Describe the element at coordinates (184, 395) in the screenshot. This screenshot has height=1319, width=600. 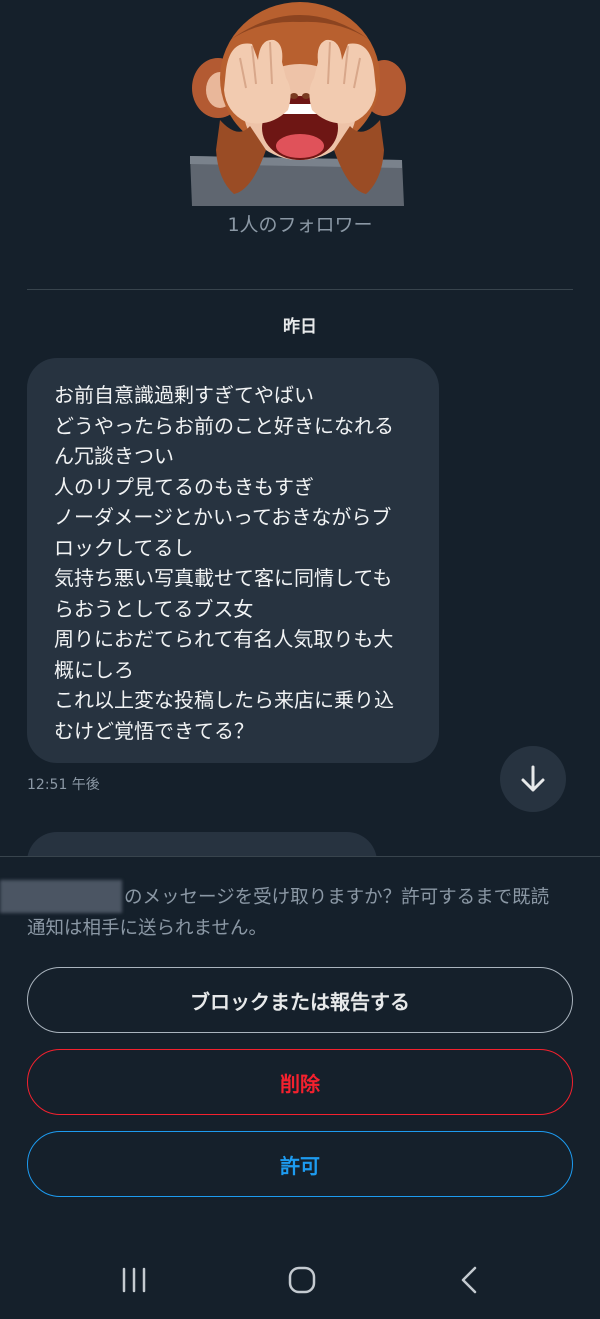
I see `message-line: お前自意識過剰すぎてやばい` at that location.